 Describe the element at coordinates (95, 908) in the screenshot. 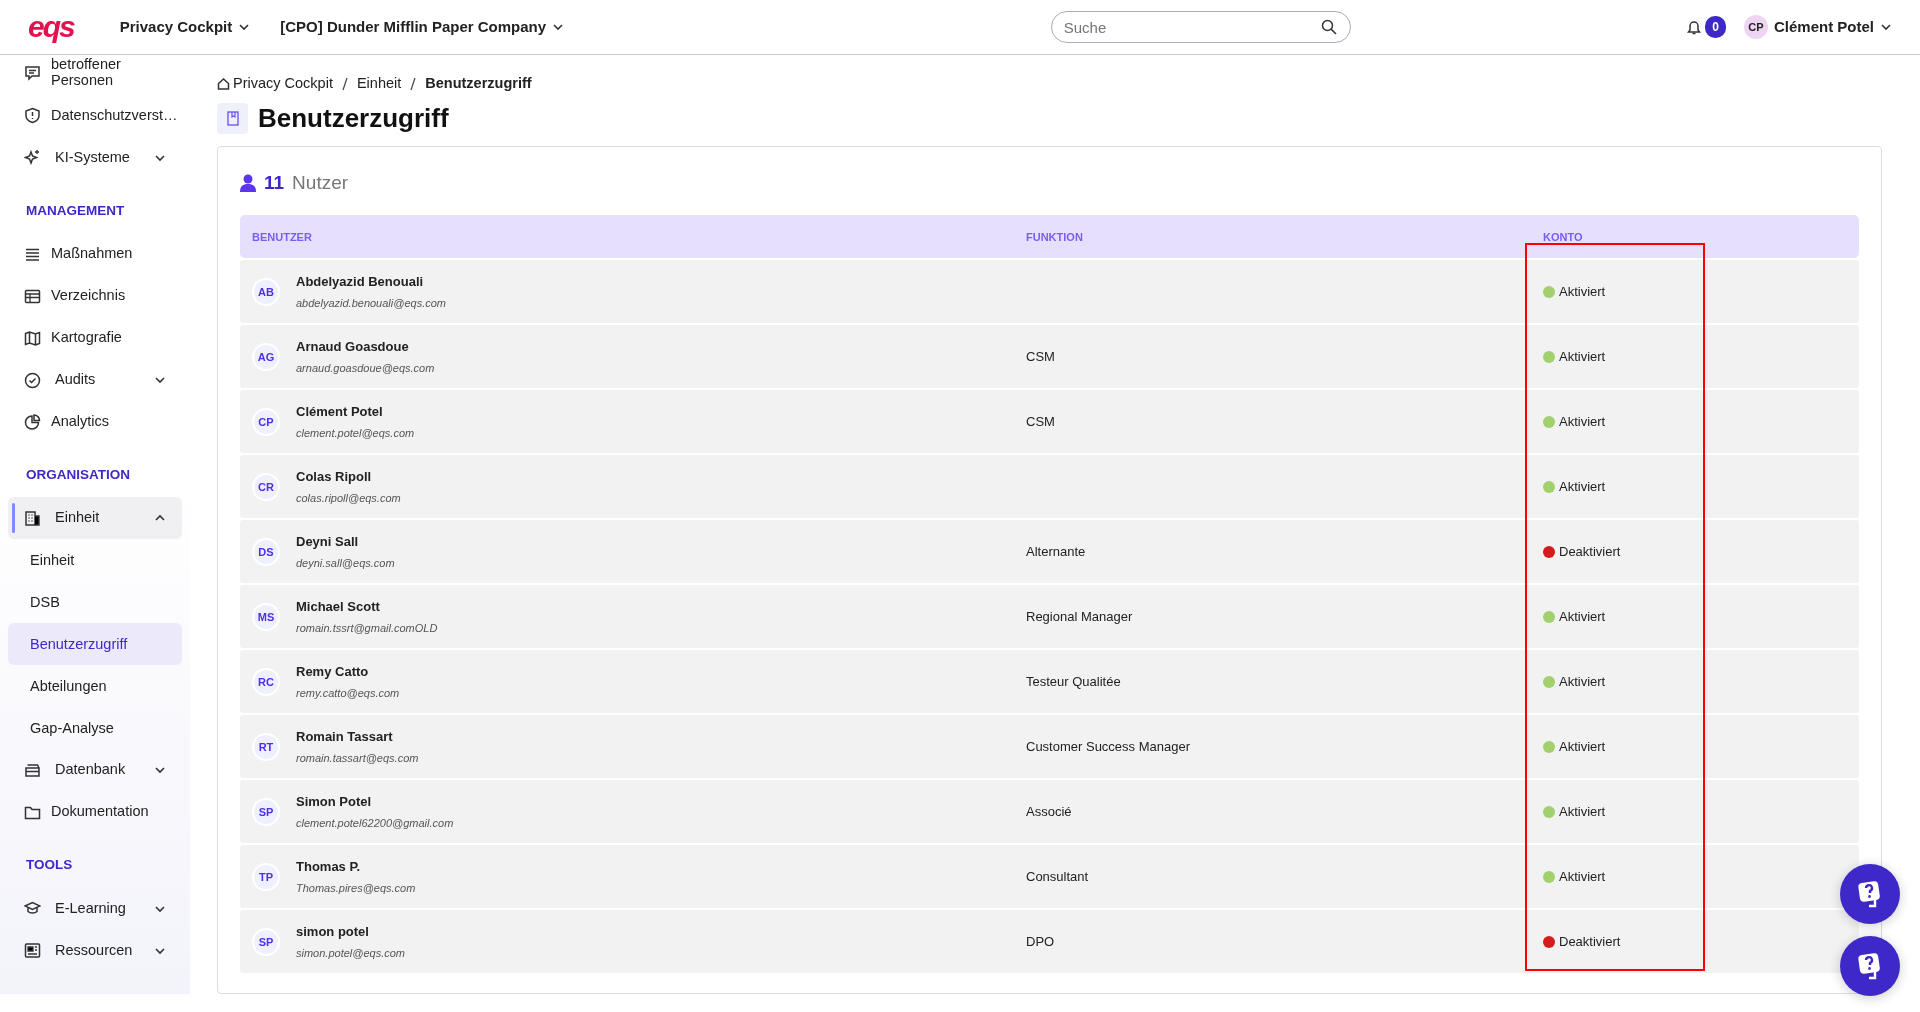

I see `sidebar-item: E-Learning` at that location.